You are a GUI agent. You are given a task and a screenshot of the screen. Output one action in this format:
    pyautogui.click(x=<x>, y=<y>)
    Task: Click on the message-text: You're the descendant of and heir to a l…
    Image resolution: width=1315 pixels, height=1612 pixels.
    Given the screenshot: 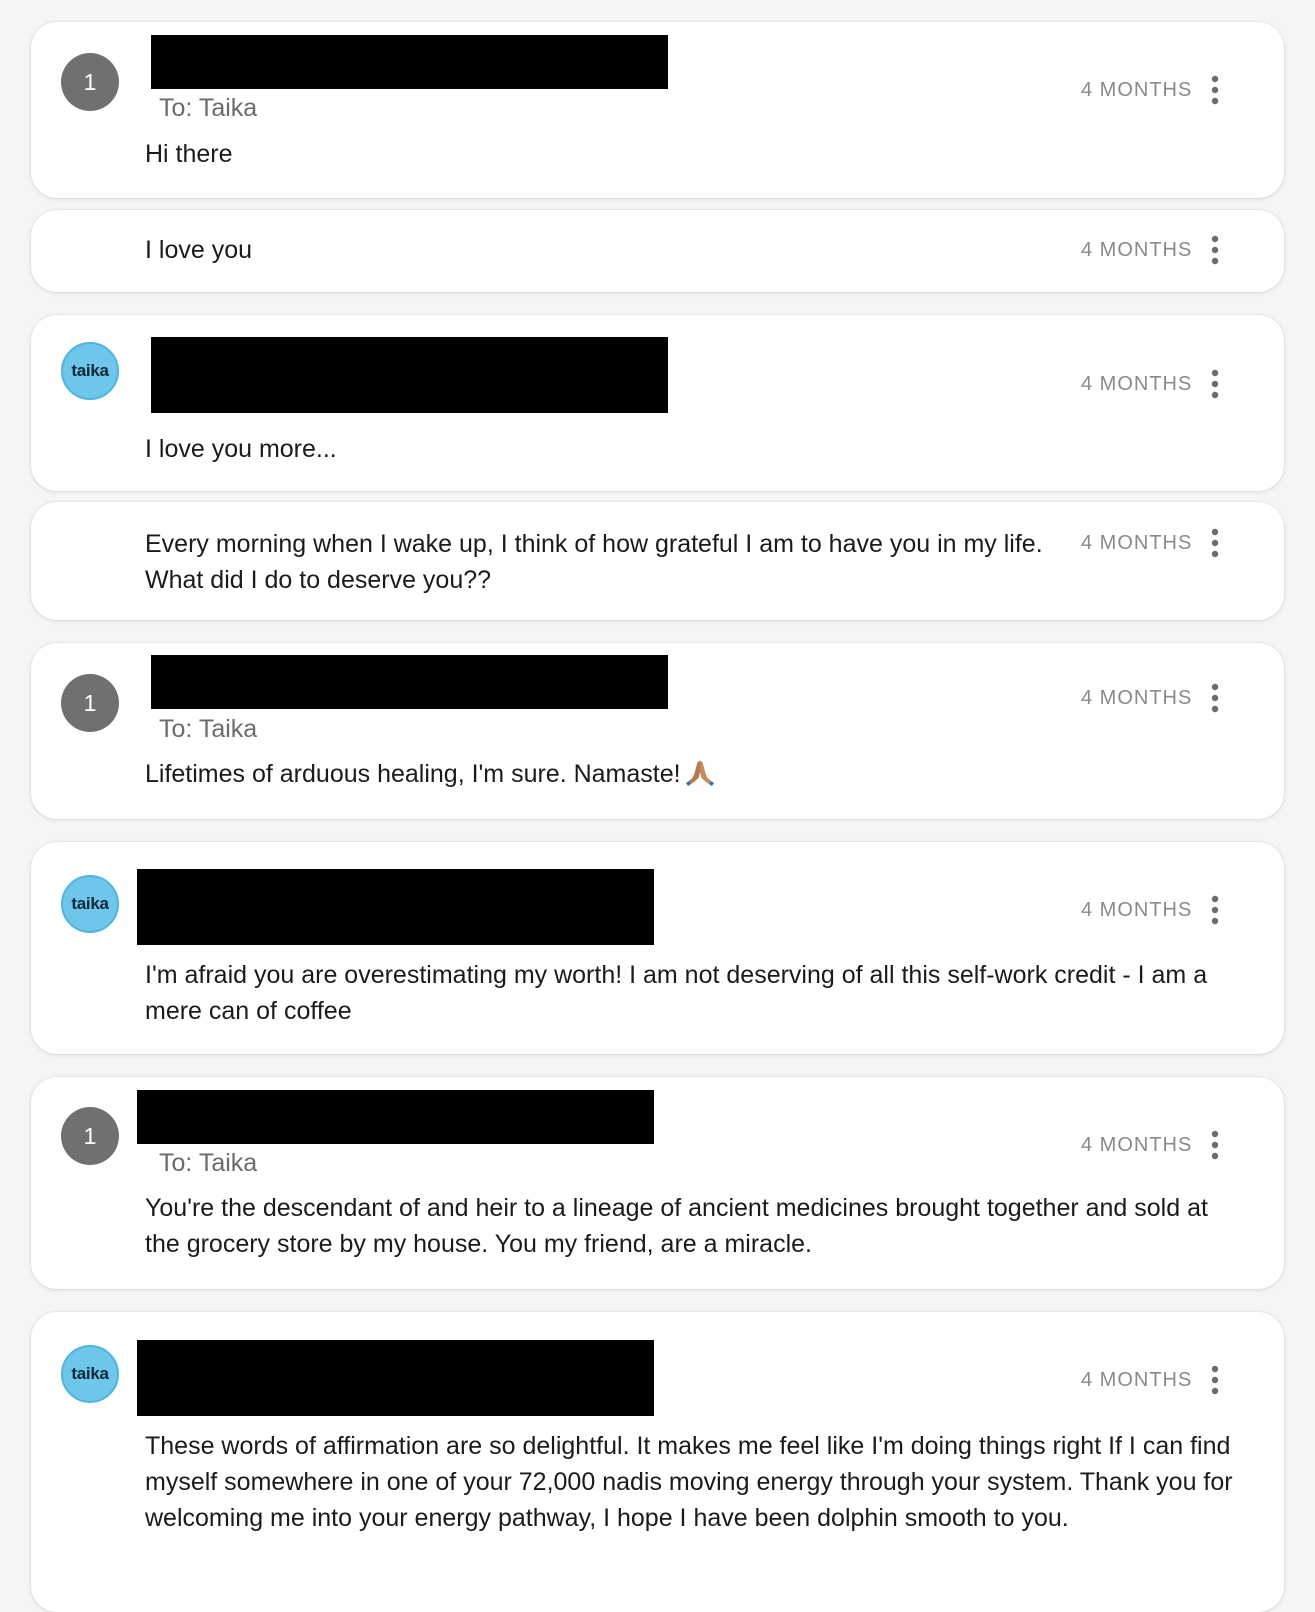 What is the action you would take?
    pyautogui.click(x=676, y=1226)
    